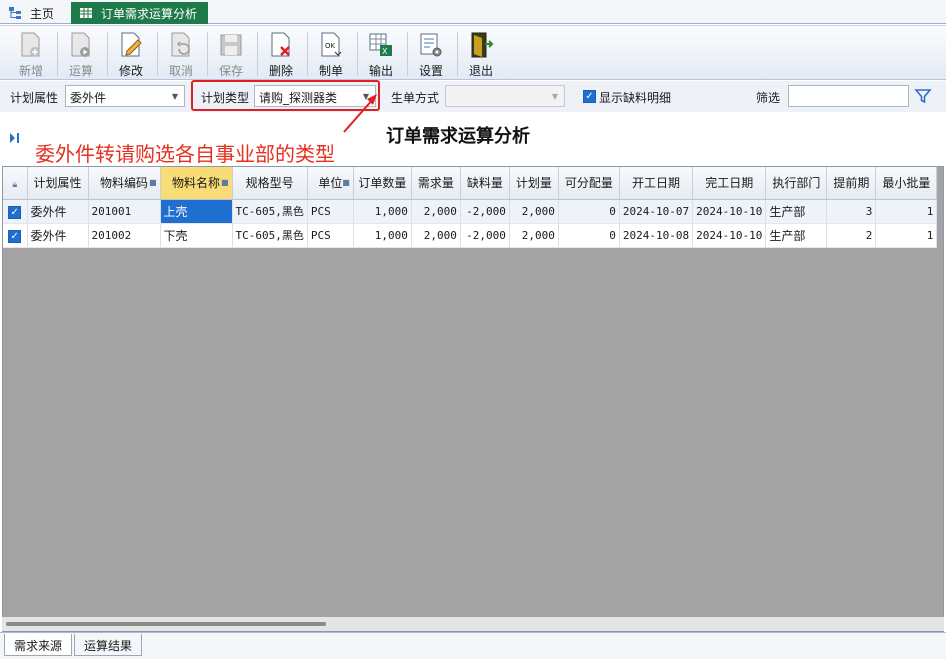 Image resolution: width=946 pixels, height=659 pixels. I want to click on exit-button: 退出, so click(481, 53).